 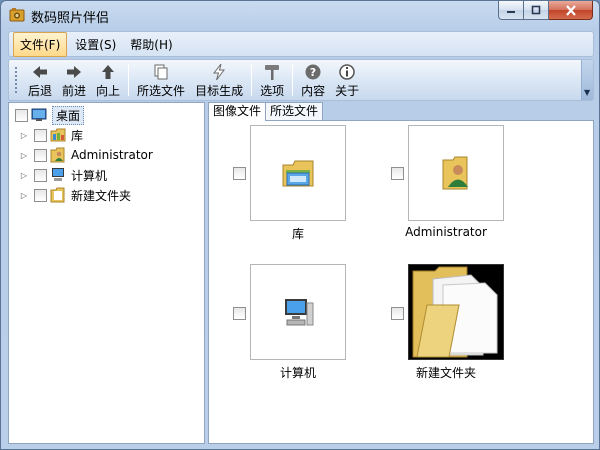 I want to click on window-title: 数码照片伴侣, so click(x=70, y=18).